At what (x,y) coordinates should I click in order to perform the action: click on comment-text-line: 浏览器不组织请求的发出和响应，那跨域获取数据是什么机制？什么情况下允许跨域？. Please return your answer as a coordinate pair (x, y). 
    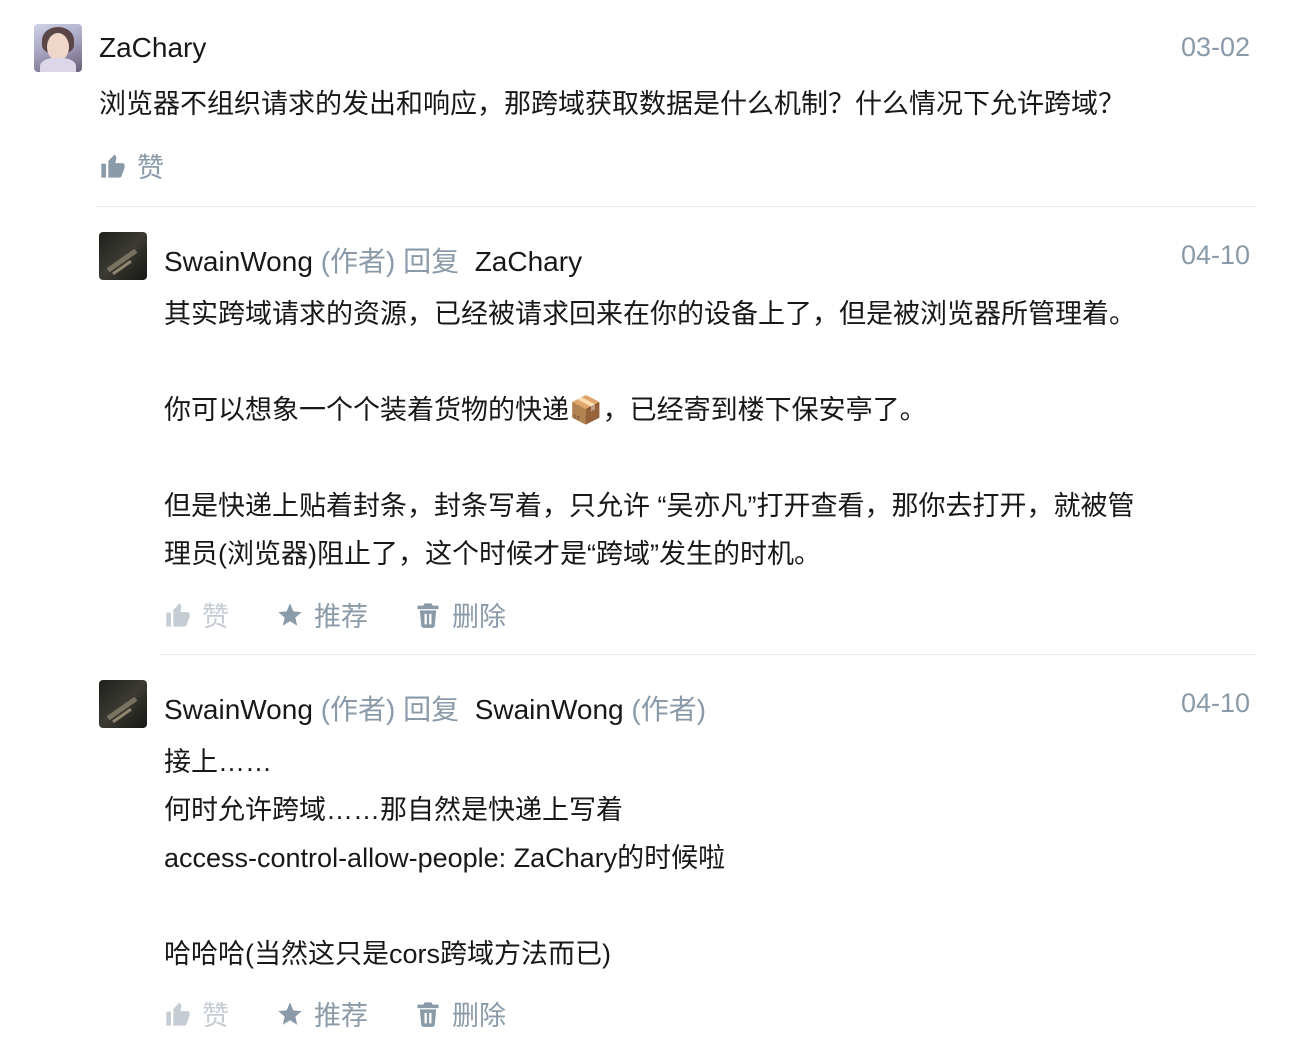
    Looking at the image, I should click on (612, 104).